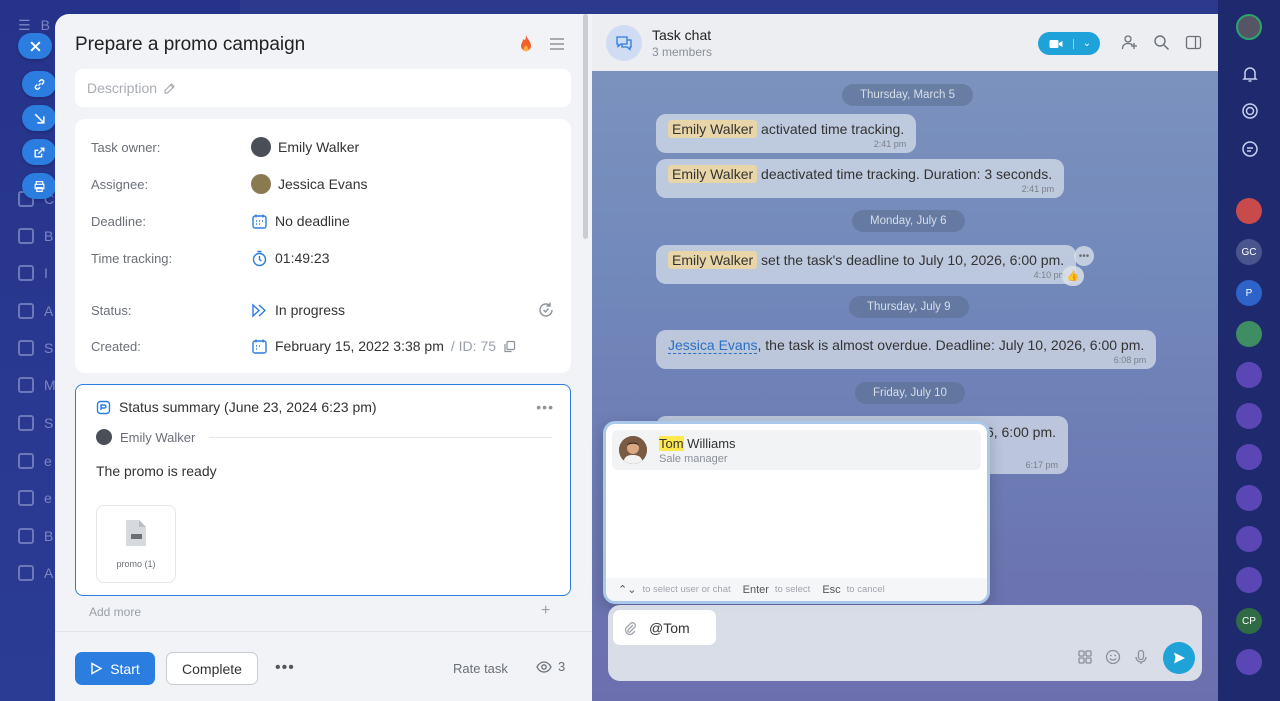 The width and height of the screenshot is (1280, 701). What do you see at coordinates (633, 450) in the screenshot?
I see `person-icon` at bounding box center [633, 450].